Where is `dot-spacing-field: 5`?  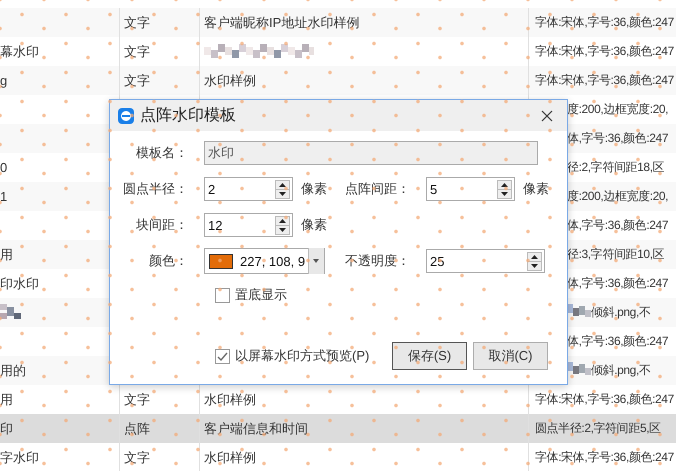
dot-spacing-field: 5 is located at coordinates (470, 189).